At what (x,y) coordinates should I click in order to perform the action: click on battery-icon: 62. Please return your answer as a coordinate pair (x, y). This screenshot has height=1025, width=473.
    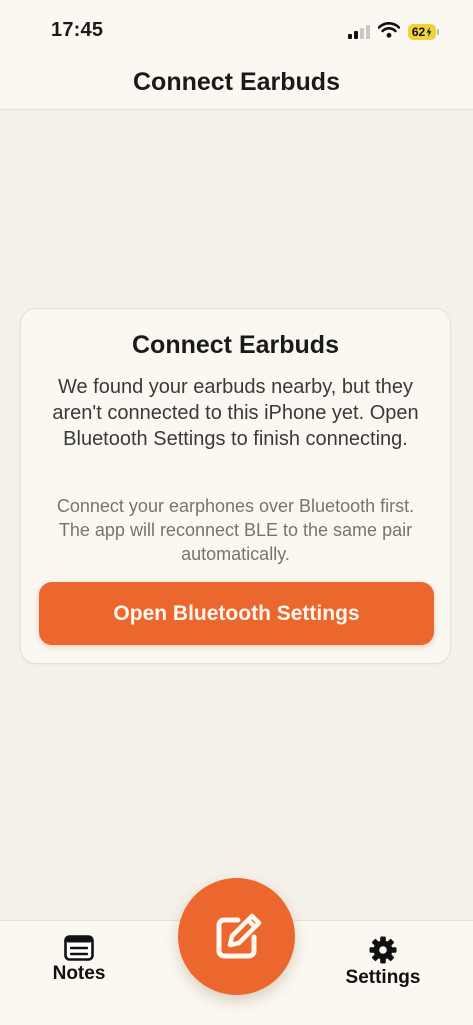
    Looking at the image, I should click on (423, 32).